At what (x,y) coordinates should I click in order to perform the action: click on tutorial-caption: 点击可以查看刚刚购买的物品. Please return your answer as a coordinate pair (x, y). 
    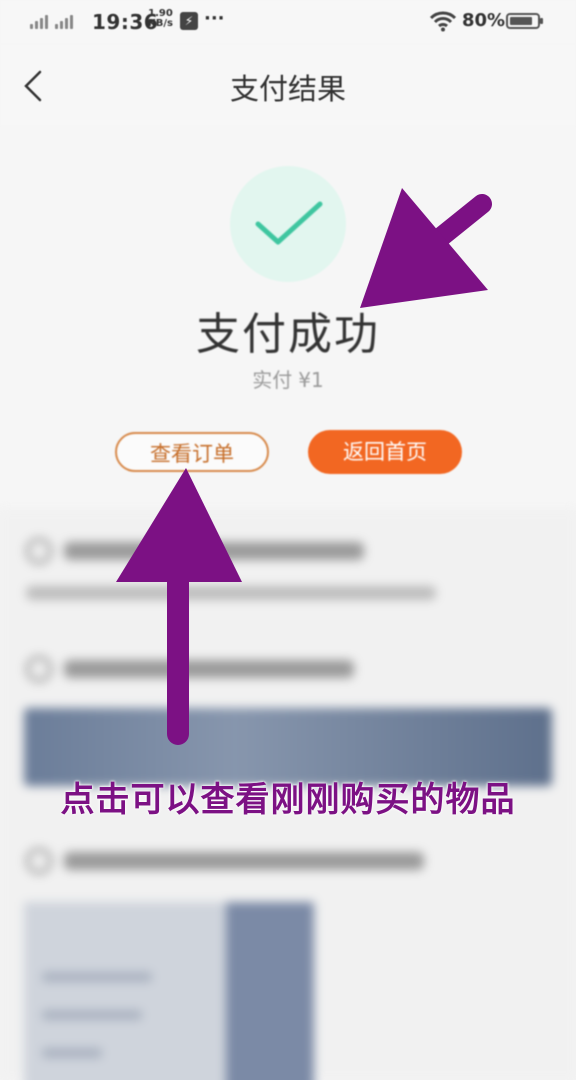
    Looking at the image, I should click on (288, 800).